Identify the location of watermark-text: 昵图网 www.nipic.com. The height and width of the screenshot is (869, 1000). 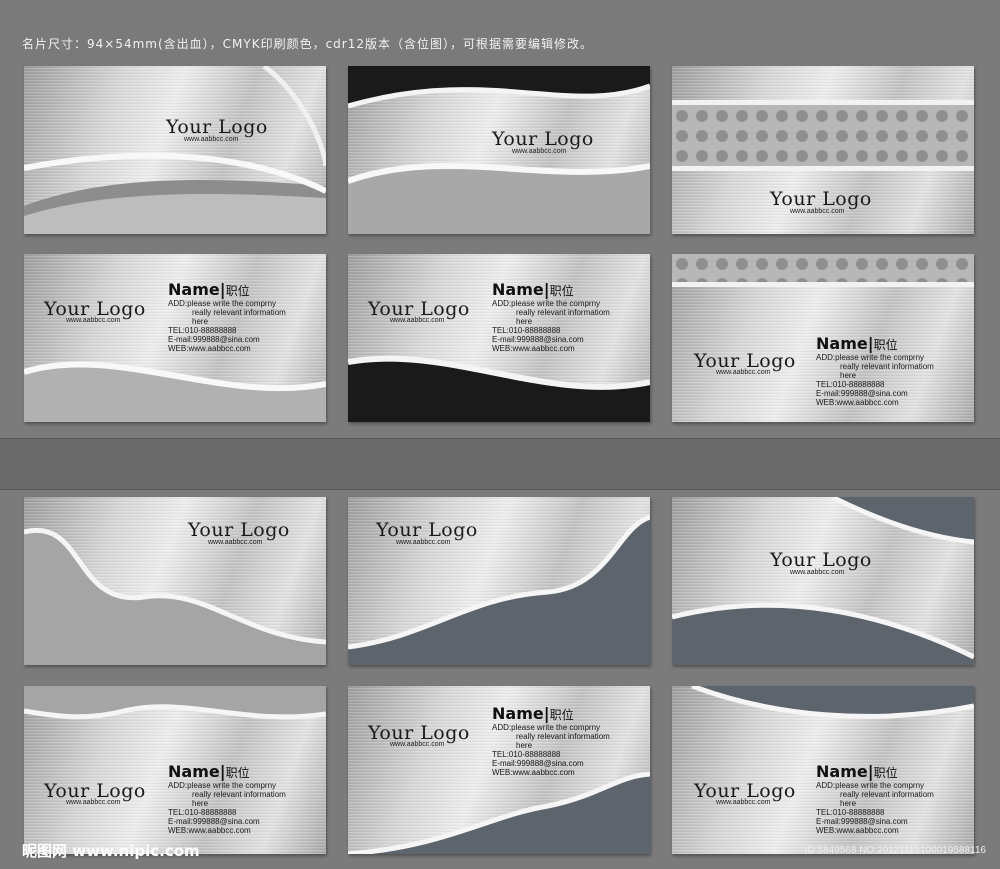
(111, 851).